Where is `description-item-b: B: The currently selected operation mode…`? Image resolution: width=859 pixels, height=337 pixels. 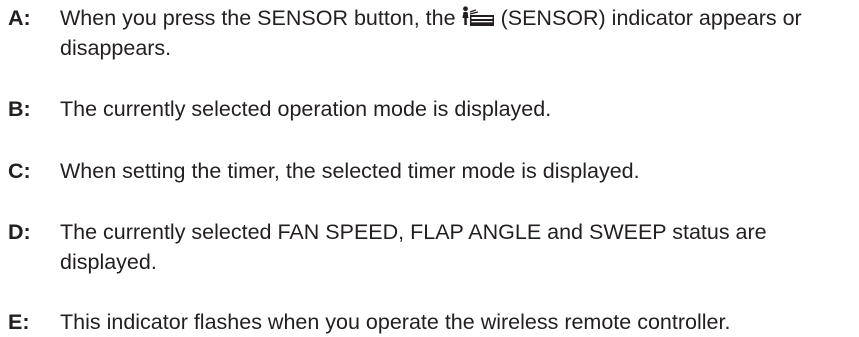
description-item-b: B: The currently selected operation mode… is located at coordinates (432, 109).